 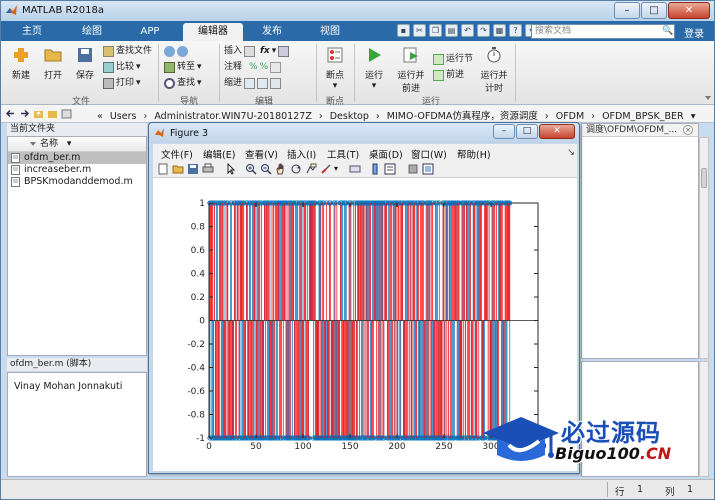 I want to click on find-files-button: 查找文件, so click(x=127, y=51).